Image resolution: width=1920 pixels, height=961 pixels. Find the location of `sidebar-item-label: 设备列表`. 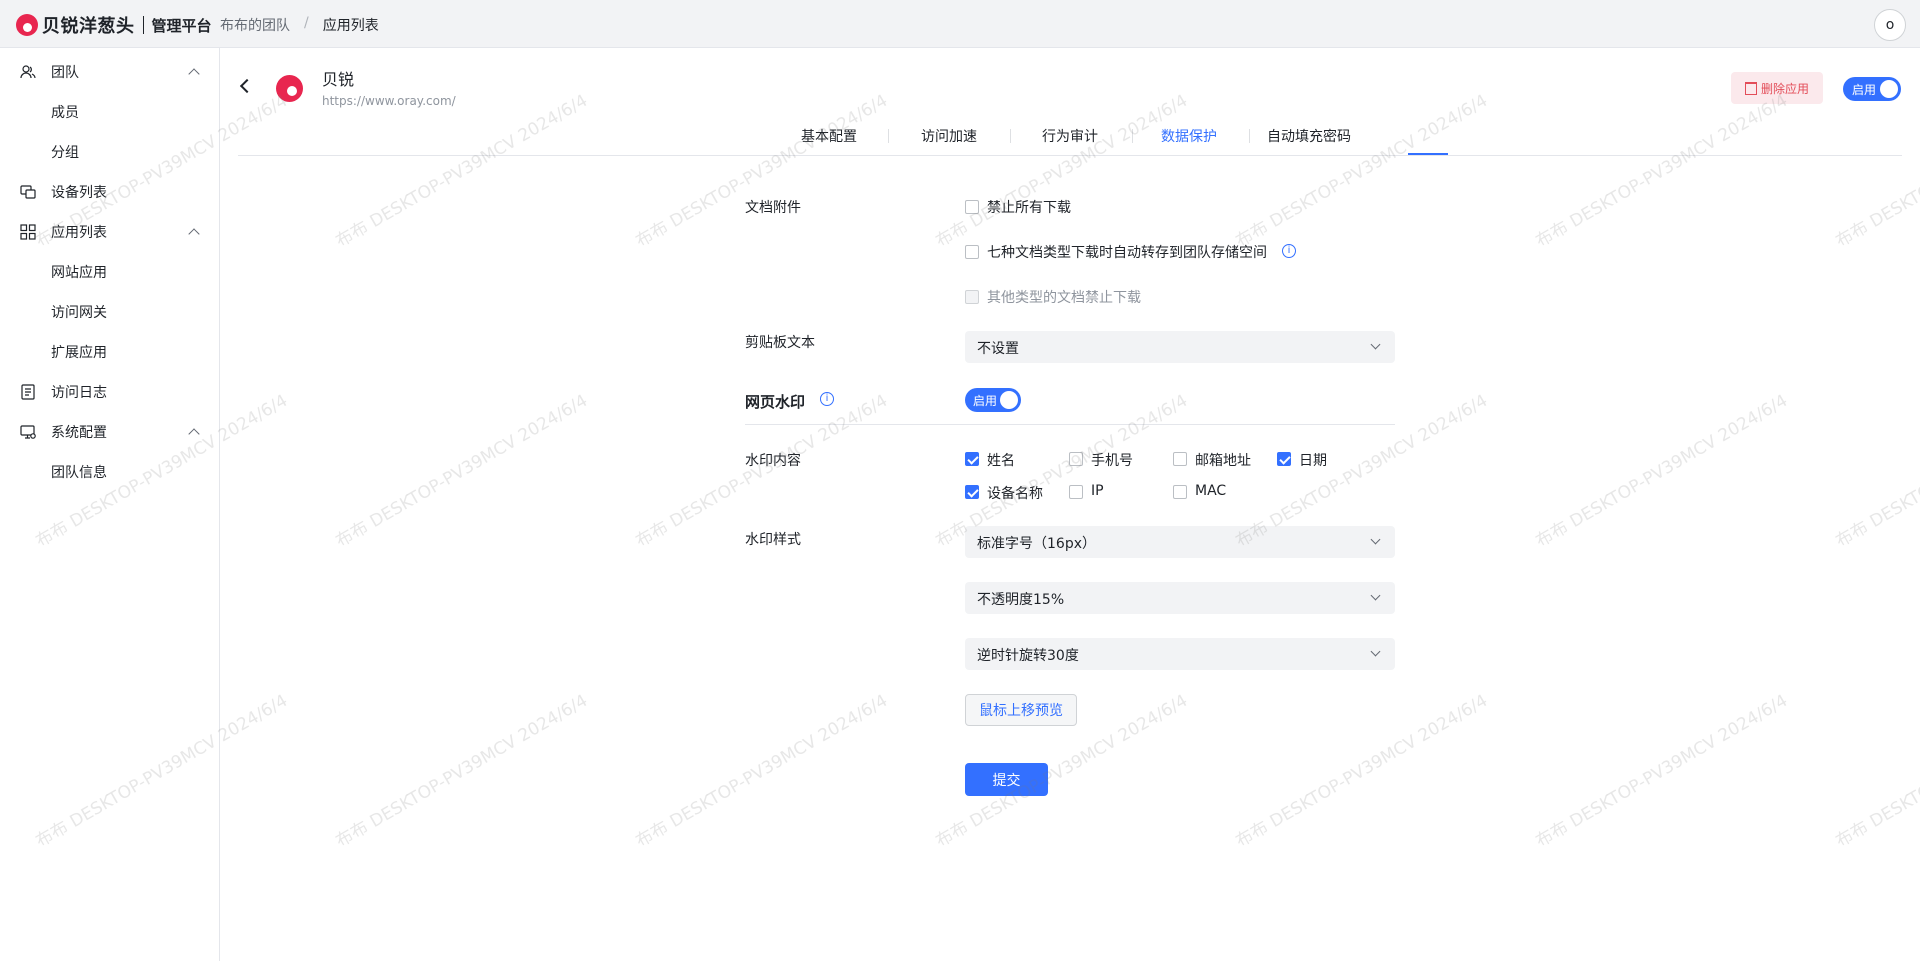

sidebar-item-label: 设备列表 is located at coordinates (79, 193).